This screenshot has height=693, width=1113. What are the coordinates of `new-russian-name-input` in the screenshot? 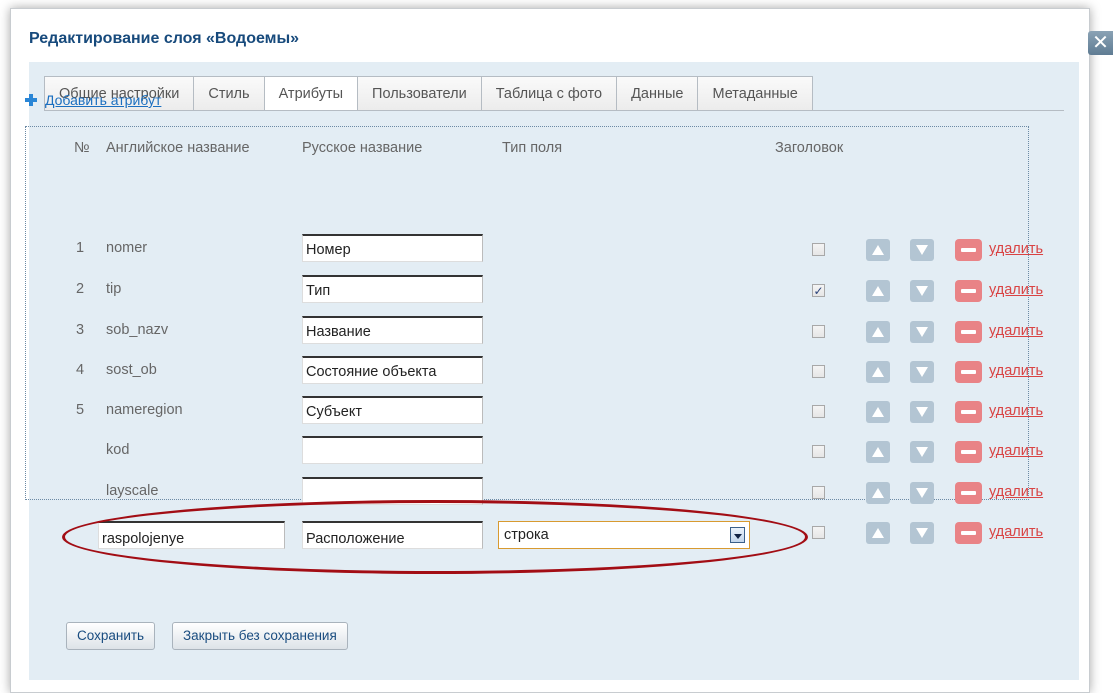 It's located at (392, 535).